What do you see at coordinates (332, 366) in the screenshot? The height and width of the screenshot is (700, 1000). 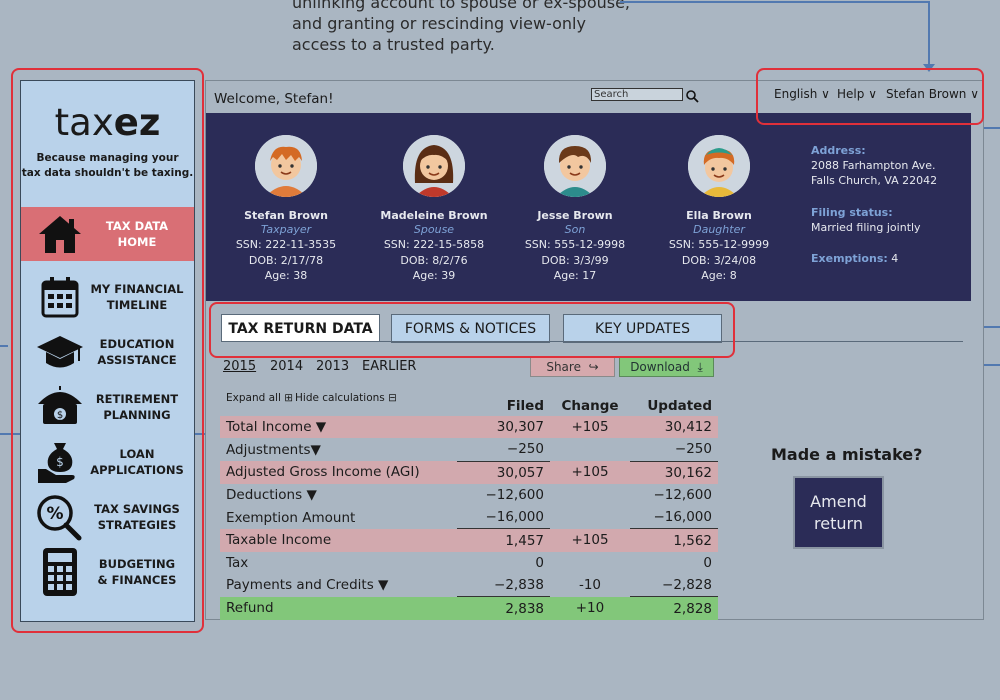 I see `year-link-2013: 2013` at bounding box center [332, 366].